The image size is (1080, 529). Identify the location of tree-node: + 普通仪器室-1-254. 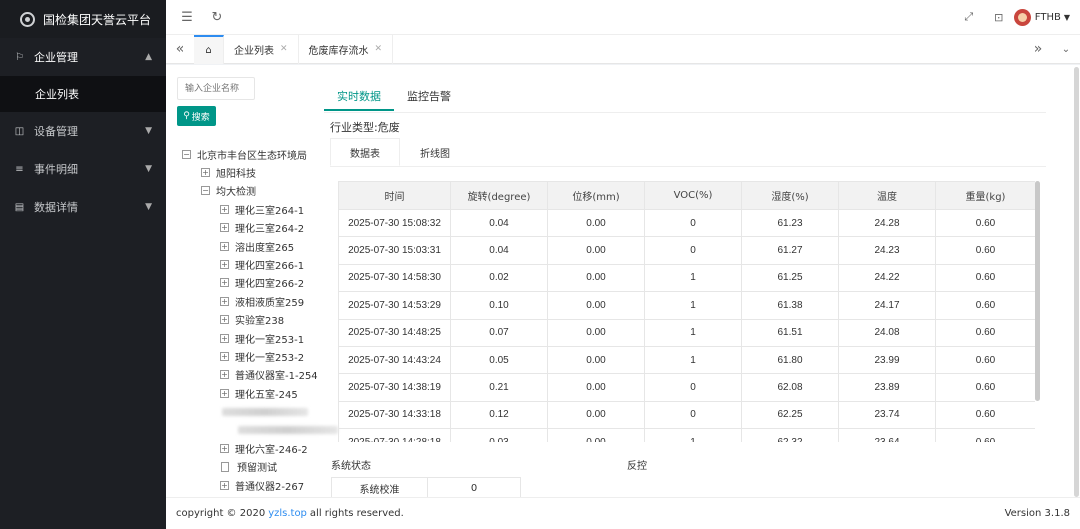
(262, 375).